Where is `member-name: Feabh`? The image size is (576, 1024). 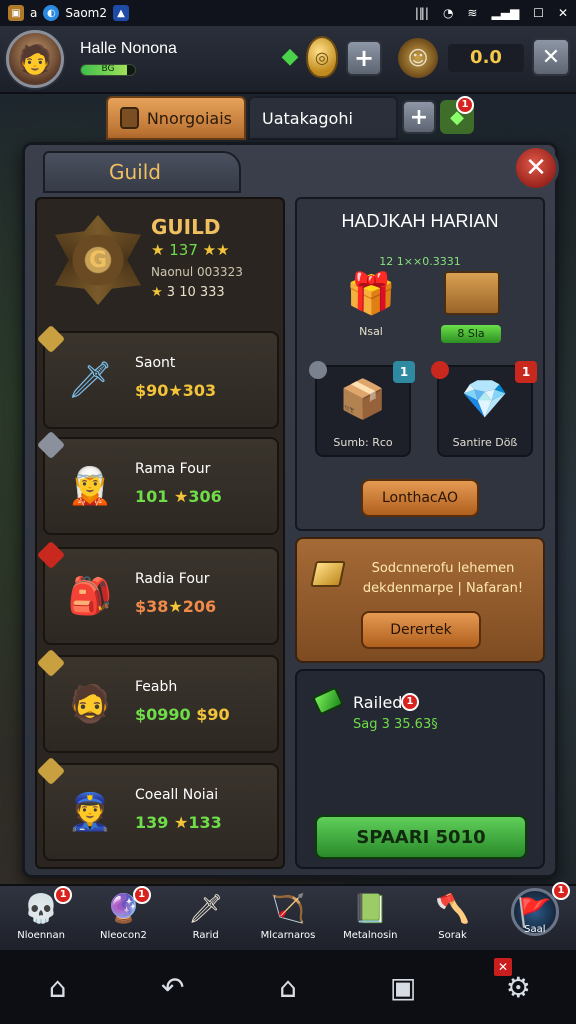 member-name: Feabh is located at coordinates (156, 687).